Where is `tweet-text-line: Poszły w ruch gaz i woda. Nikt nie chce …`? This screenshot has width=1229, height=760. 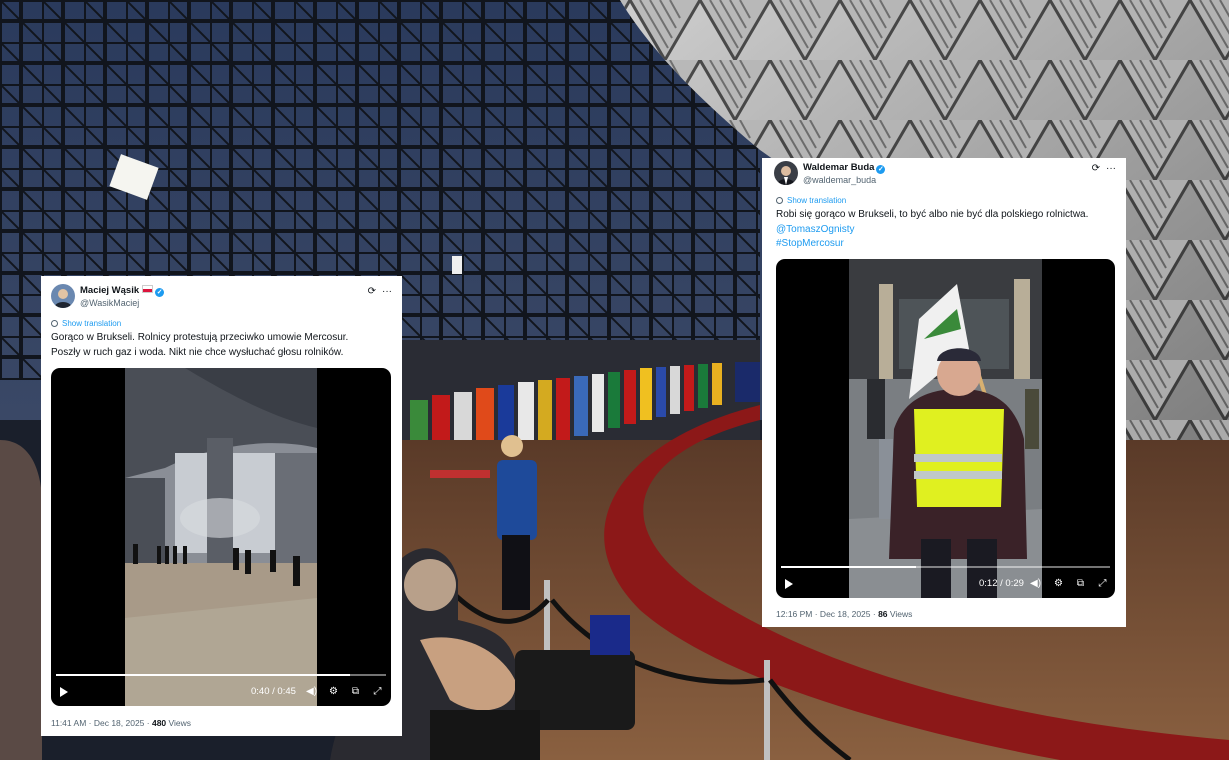 tweet-text-line: Poszły w ruch gaz i woda. Nikt nie chce … is located at coordinates (197, 352).